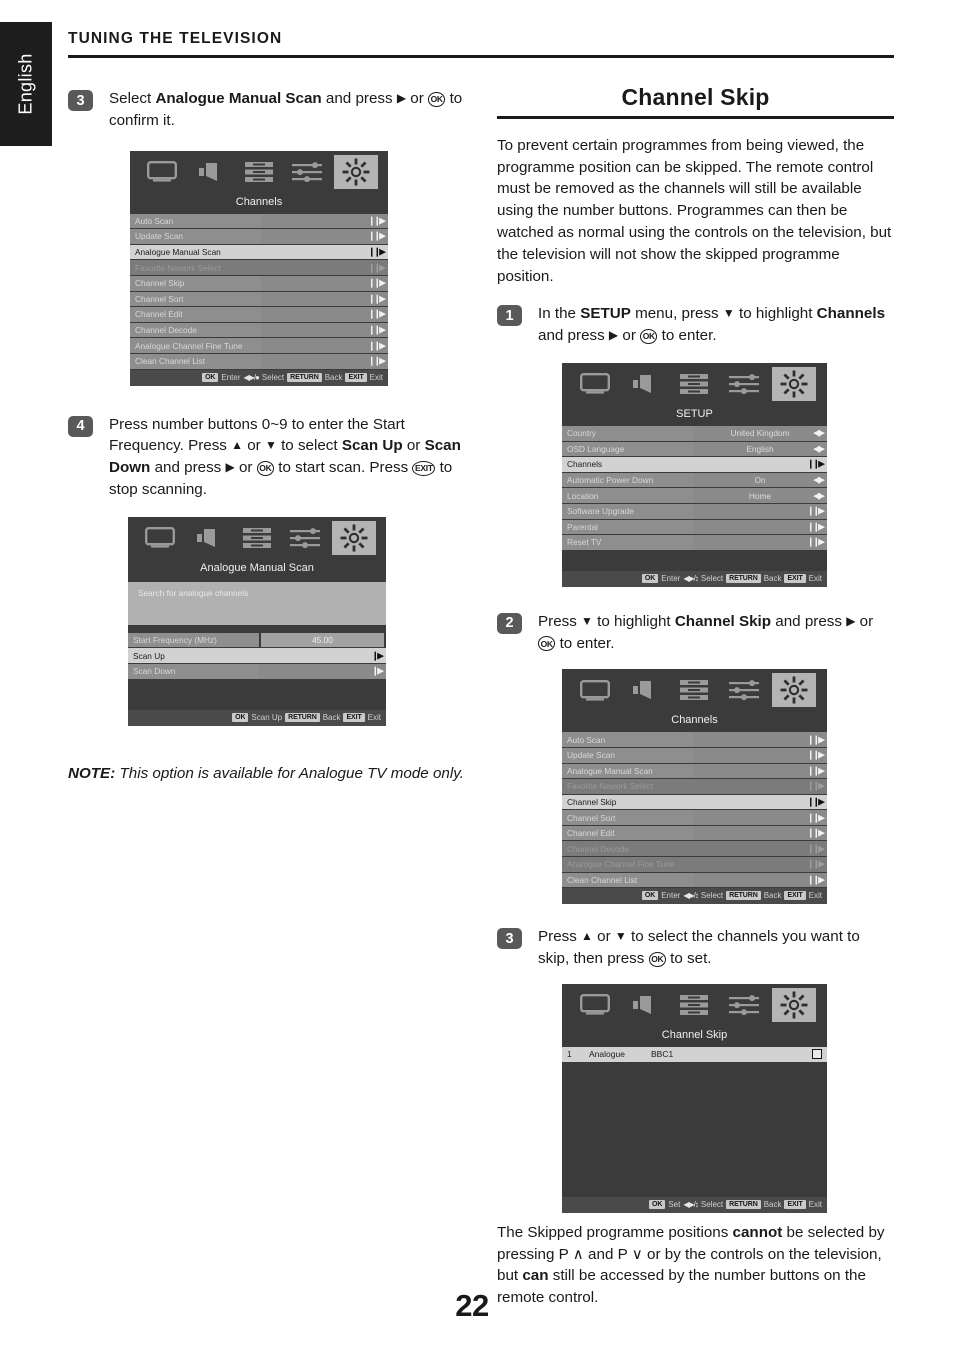  What do you see at coordinates (257, 671) in the screenshot?
I see `osd-row-scan-down: Scan Down ❙▶` at bounding box center [257, 671].